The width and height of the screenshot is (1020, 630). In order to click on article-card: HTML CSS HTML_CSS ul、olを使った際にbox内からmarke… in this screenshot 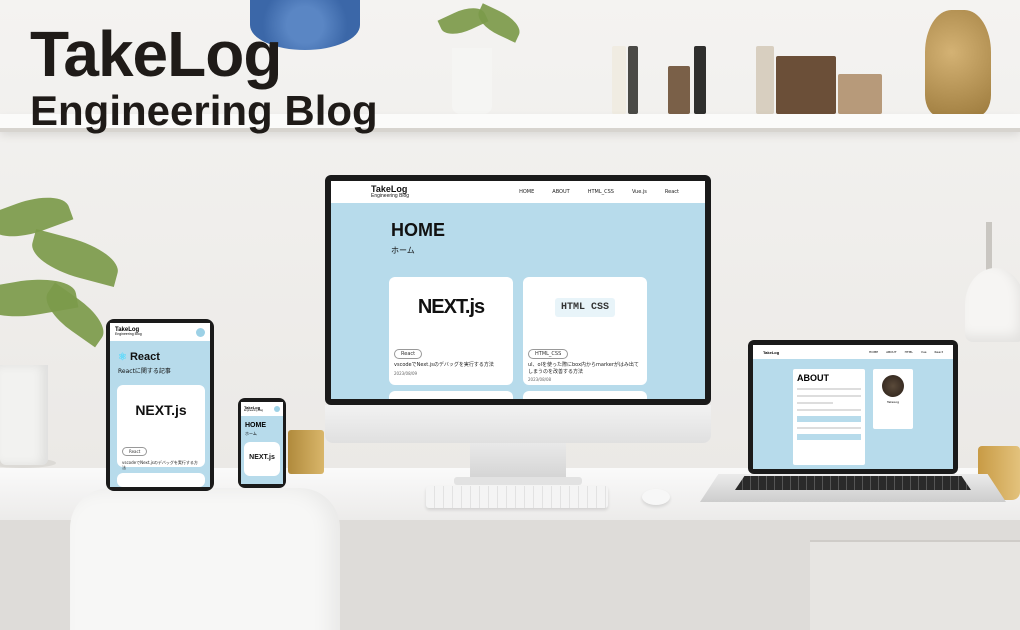, I will do `click(585, 331)`.